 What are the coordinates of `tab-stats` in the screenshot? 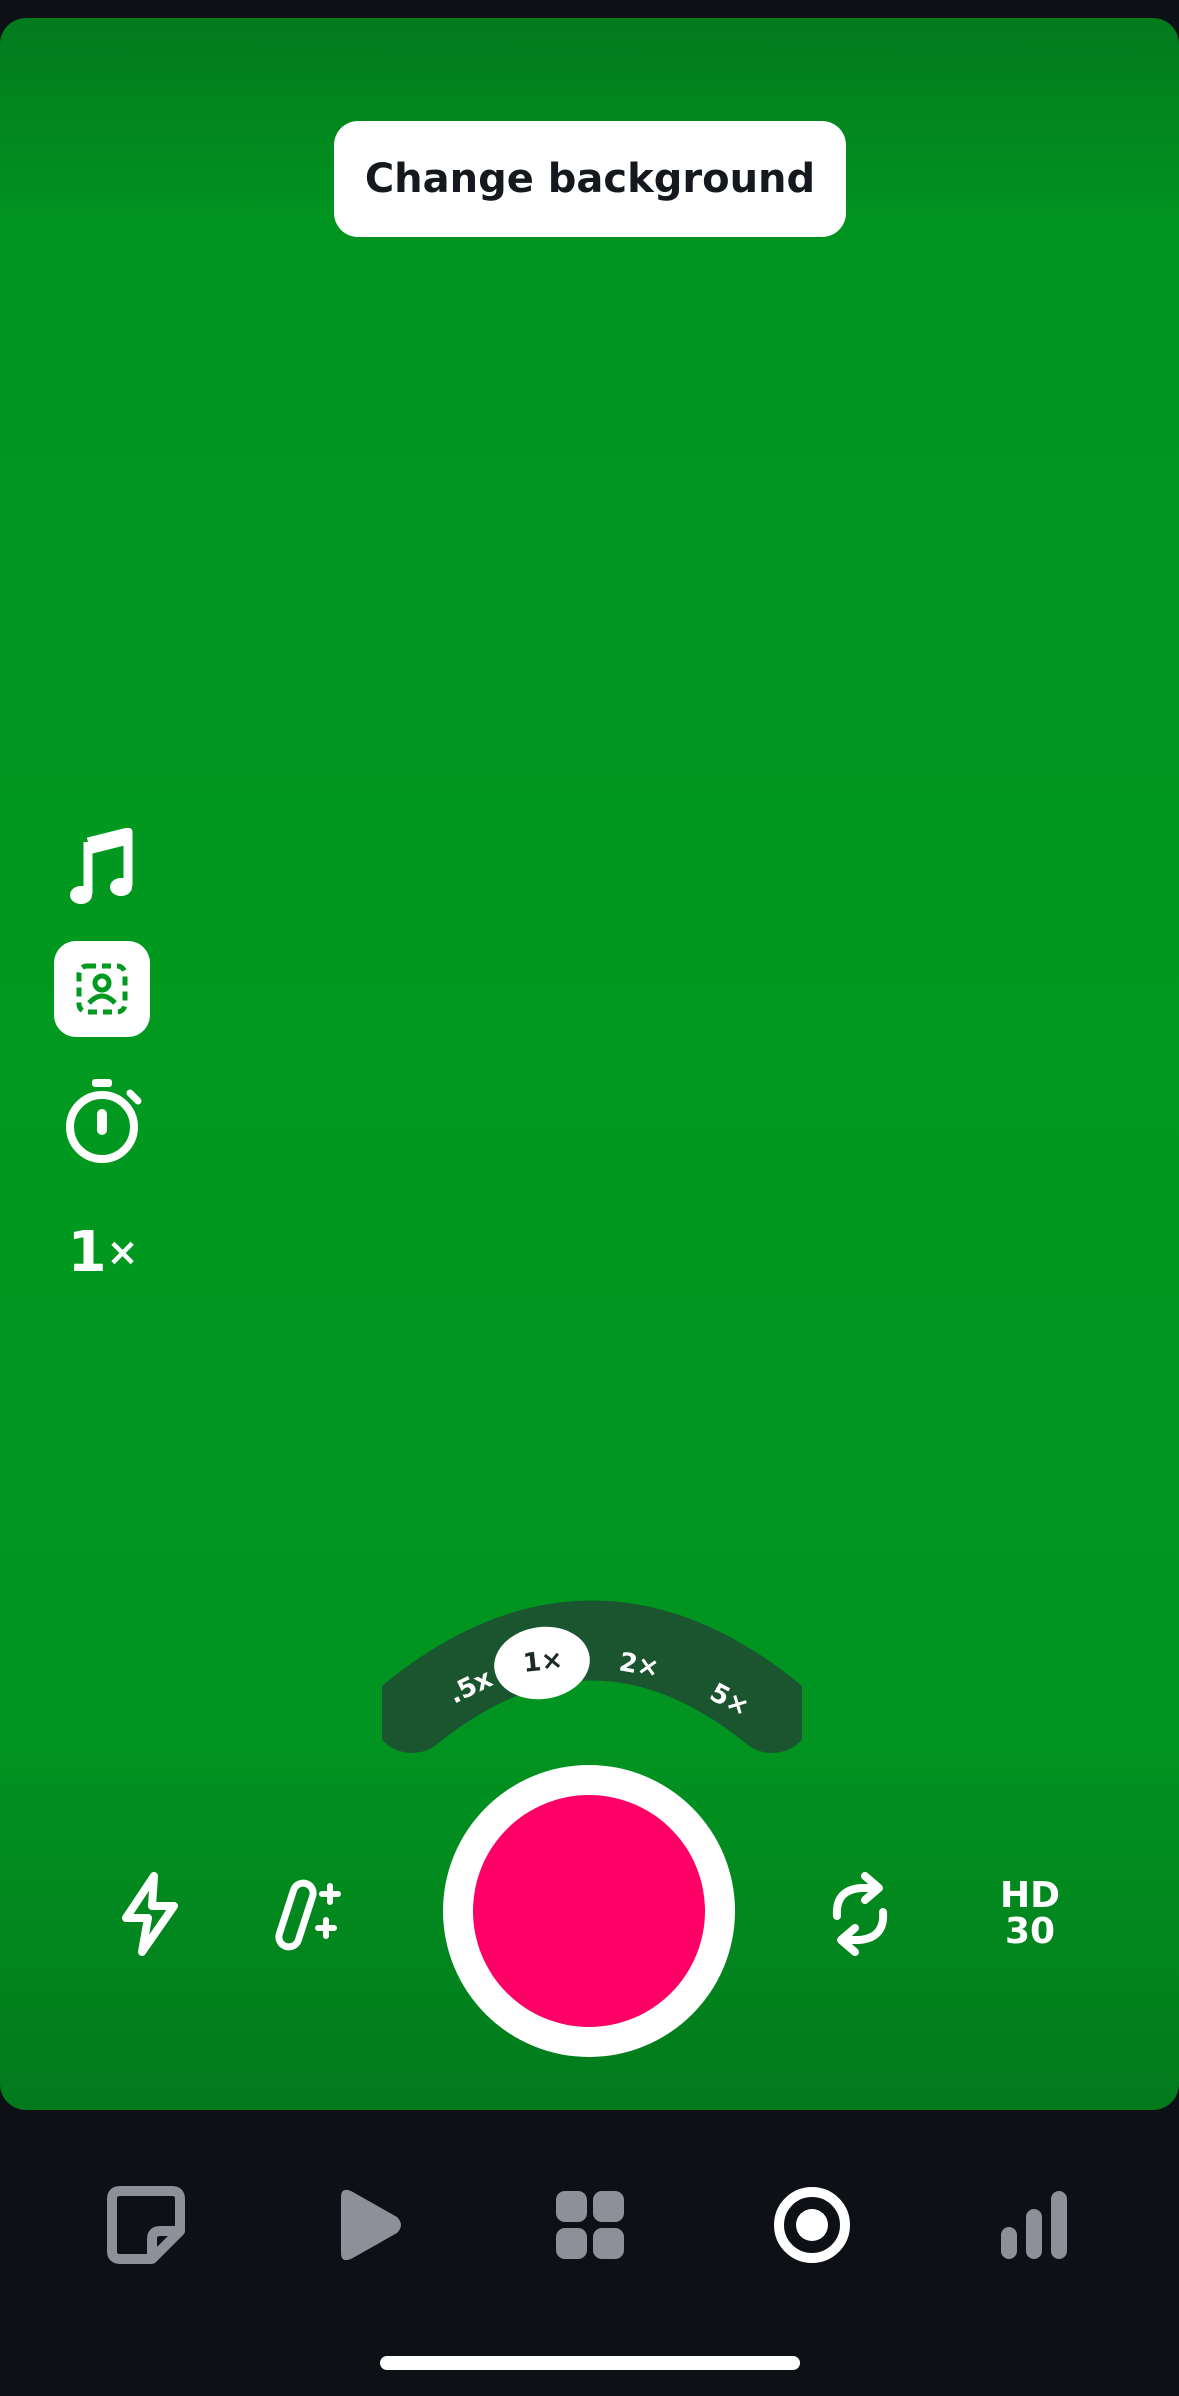 It's located at (1034, 2225).